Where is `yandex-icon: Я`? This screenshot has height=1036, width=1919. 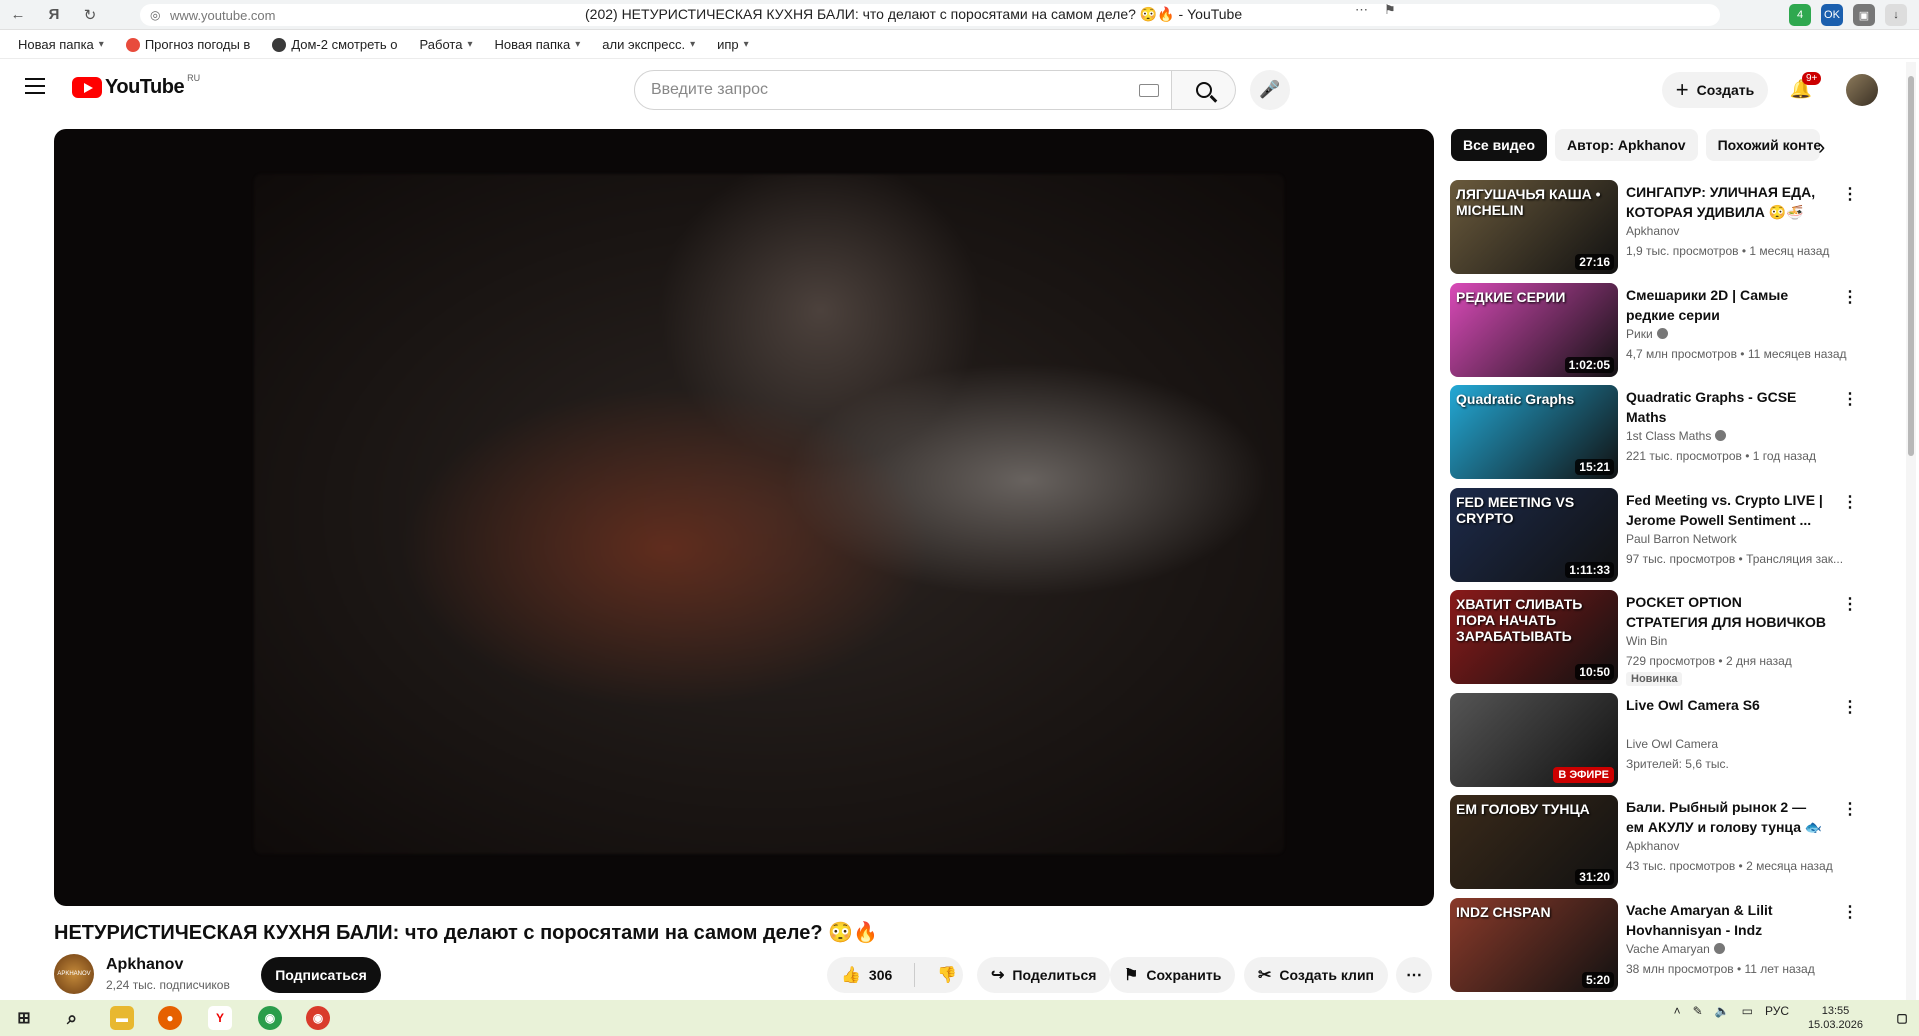
yandex-icon: Я is located at coordinates (54, 15).